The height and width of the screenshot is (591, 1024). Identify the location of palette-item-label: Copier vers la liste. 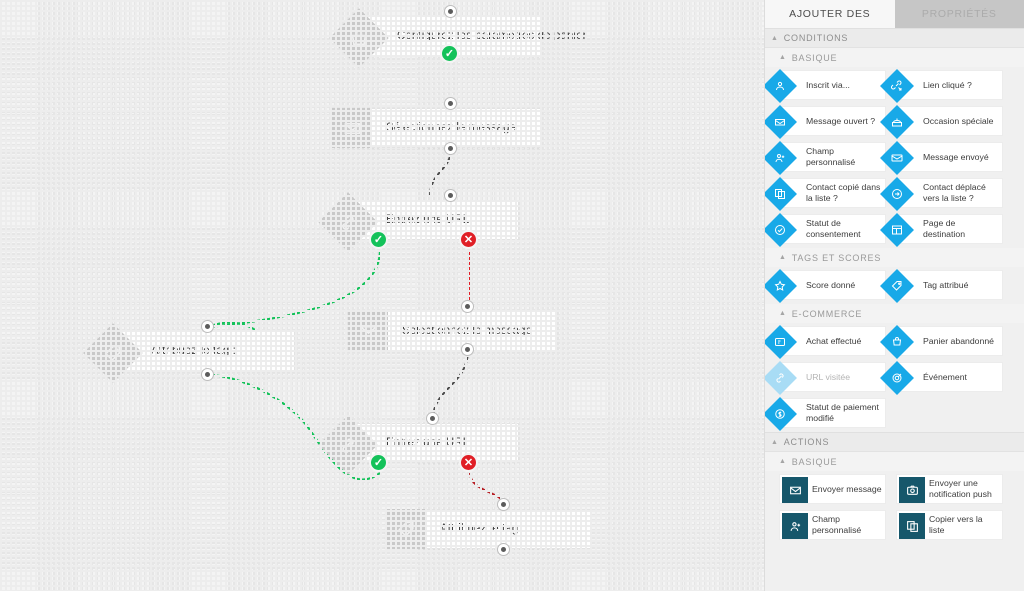
(956, 524).